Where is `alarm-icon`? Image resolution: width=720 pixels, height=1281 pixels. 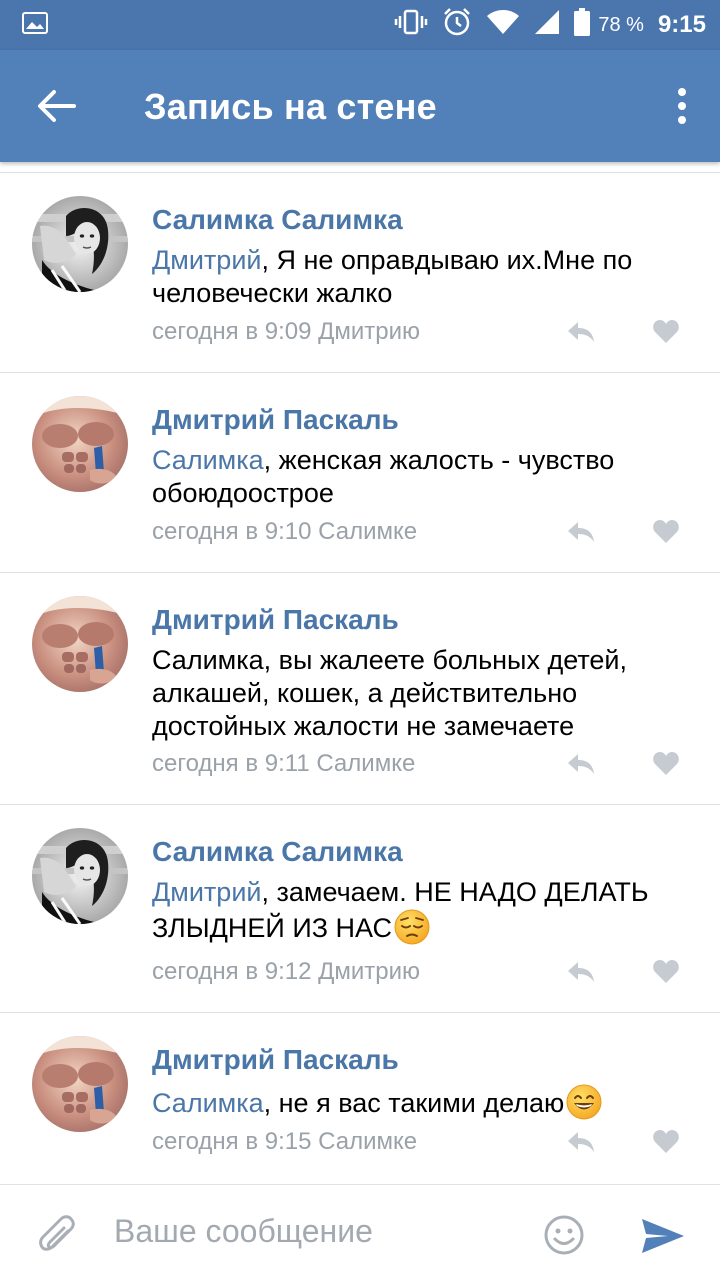
alarm-icon is located at coordinates (457, 25).